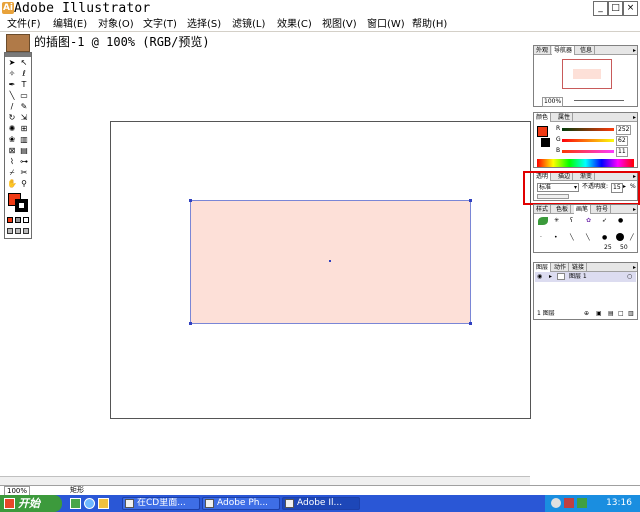  What do you see at coordinates (620, 237) in the screenshot?
I see `large-dot-brush-icon` at bounding box center [620, 237].